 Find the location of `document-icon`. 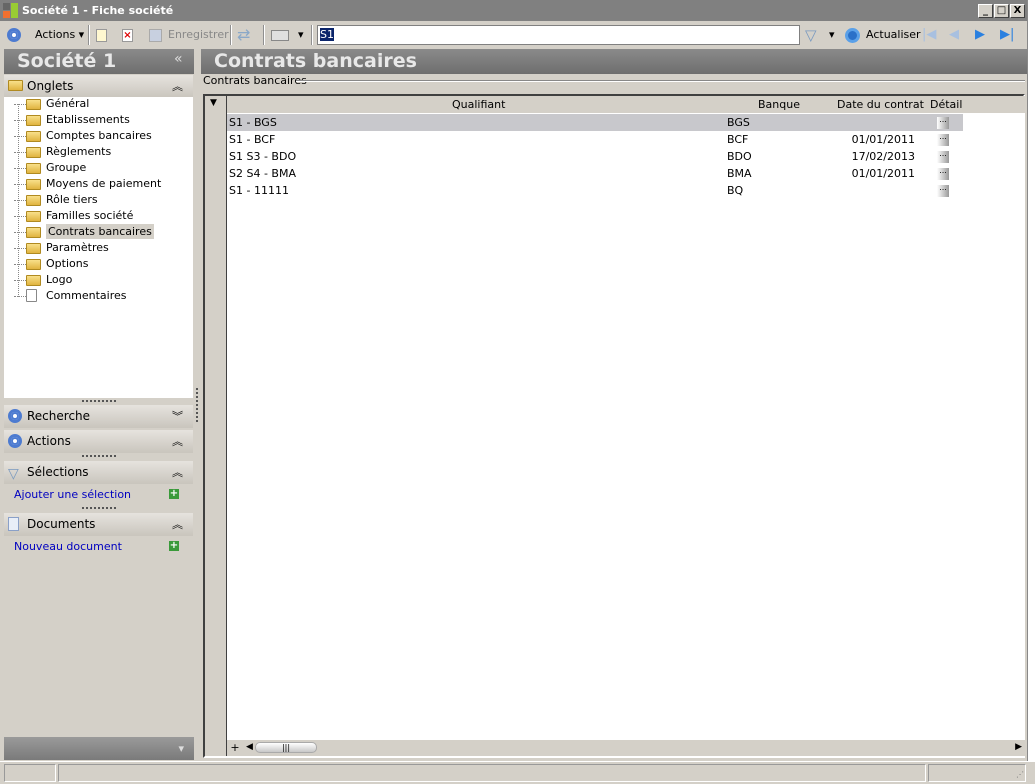

document-icon is located at coordinates (13, 524).